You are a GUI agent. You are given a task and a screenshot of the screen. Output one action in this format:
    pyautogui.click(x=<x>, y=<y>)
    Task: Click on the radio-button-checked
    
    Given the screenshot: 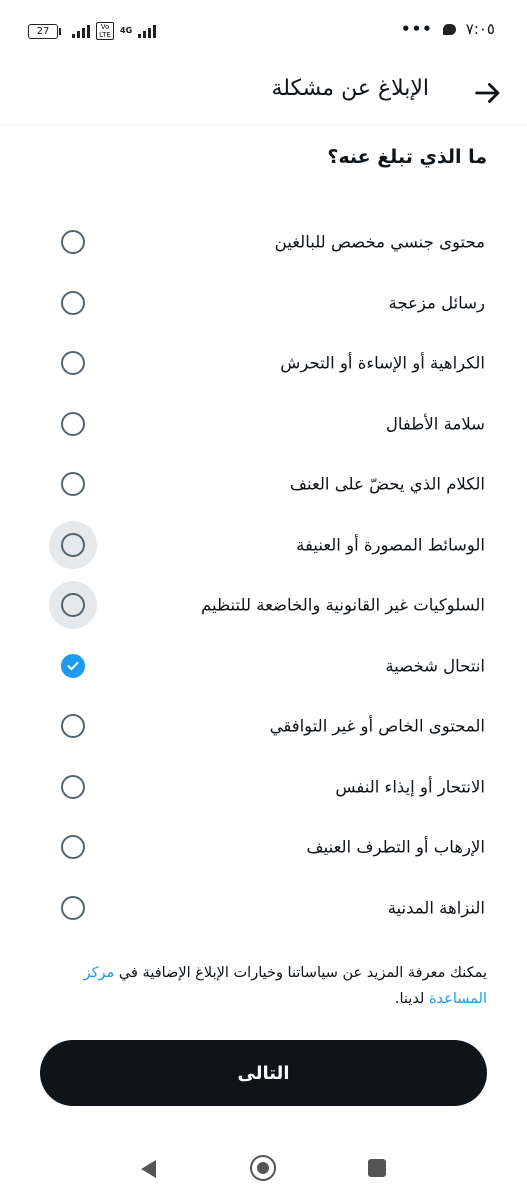 What is the action you would take?
    pyautogui.click(x=73, y=665)
    